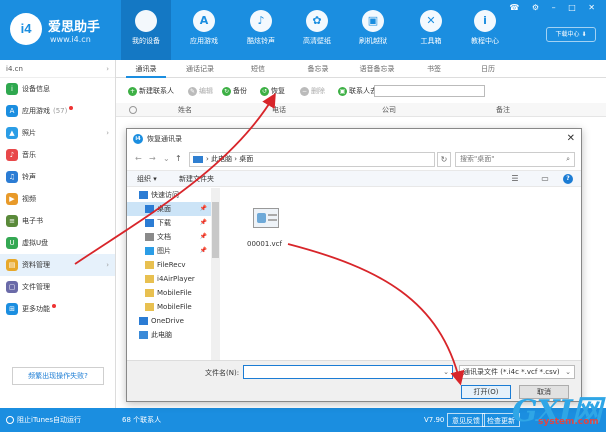 The image size is (606, 432). Describe the element at coordinates (568, 179) in the screenshot. I see `help-icon: ?` at that location.